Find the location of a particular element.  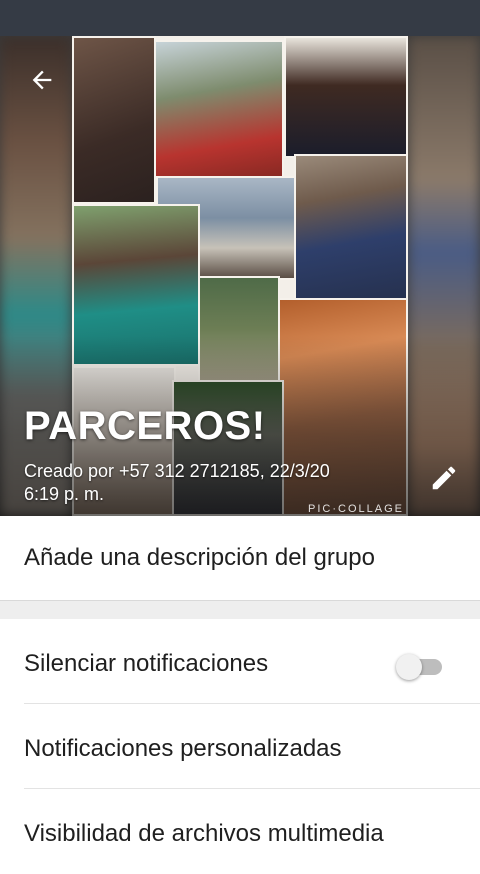

mute-notifications-row: Silenciar notificaciones is located at coordinates (240, 662).